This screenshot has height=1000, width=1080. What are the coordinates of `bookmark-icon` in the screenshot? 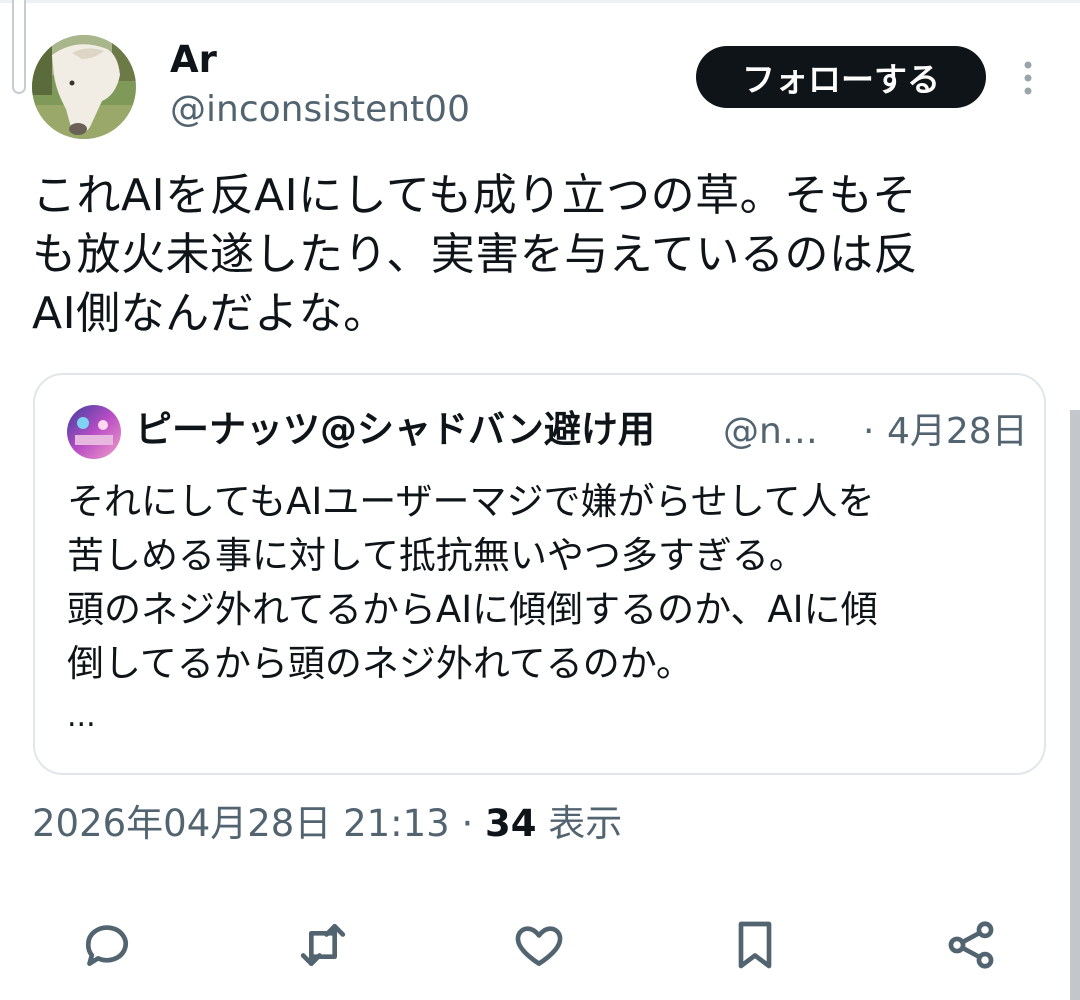 It's located at (755, 945).